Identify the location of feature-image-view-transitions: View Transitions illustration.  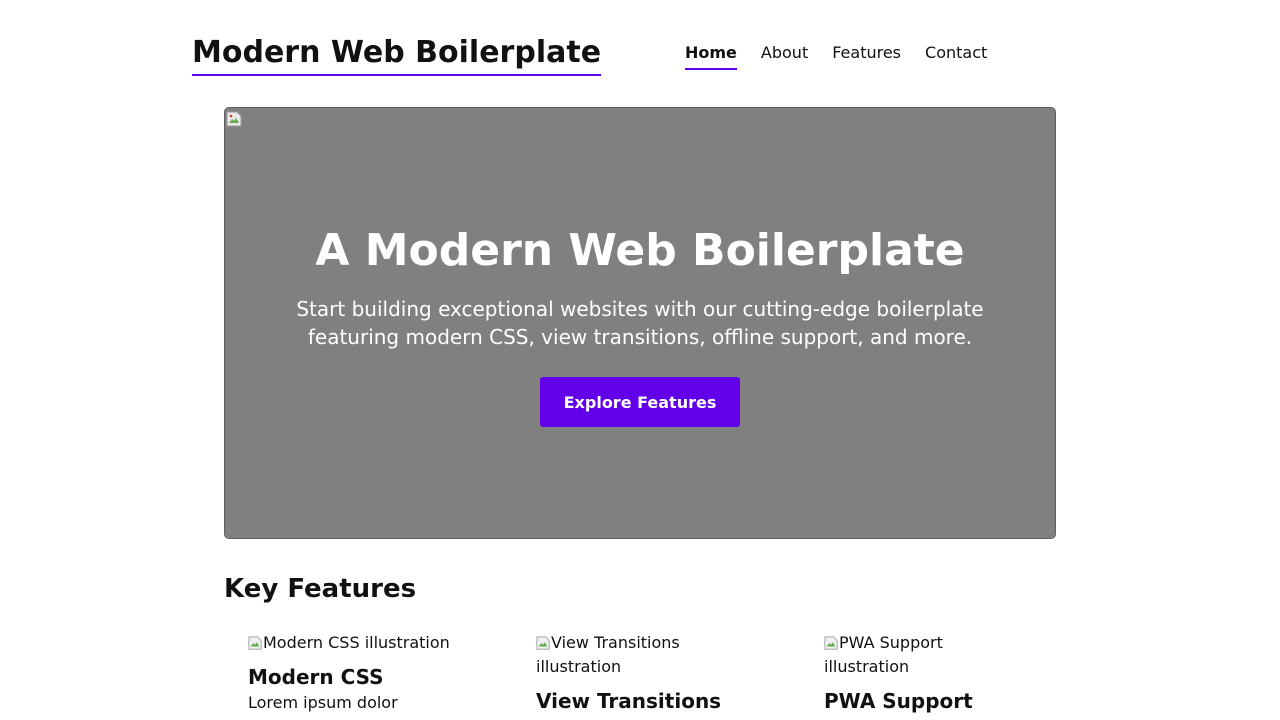
(636, 655).